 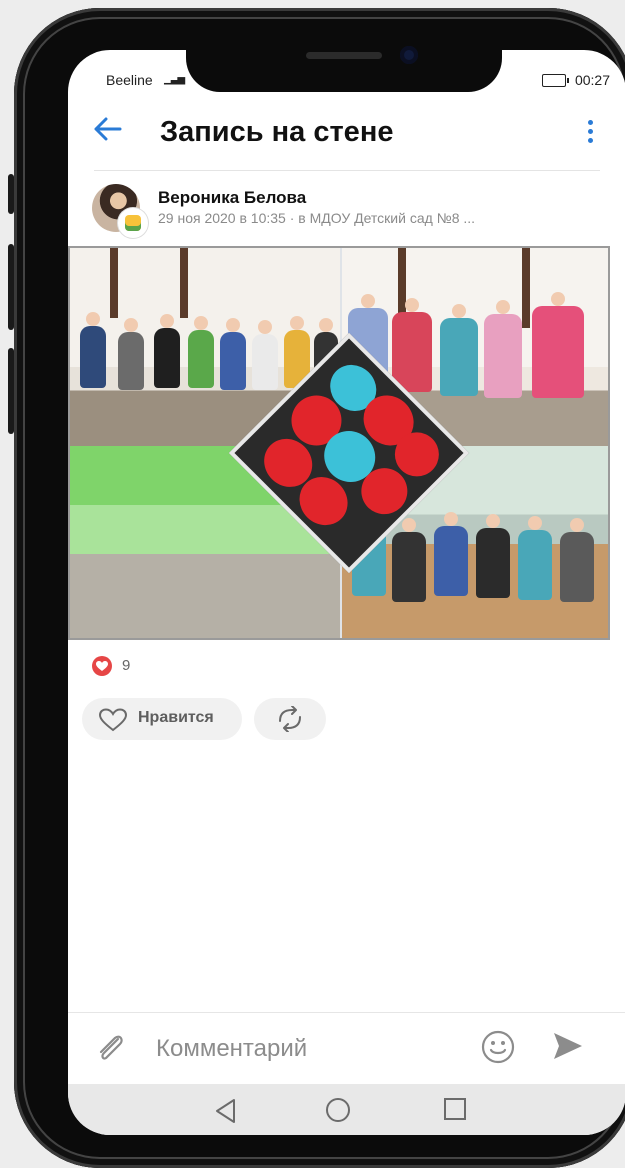 What do you see at coordinates (126, 665) in the screenshot?
I see `likes-count: 9` at bounding box center [126, 665].